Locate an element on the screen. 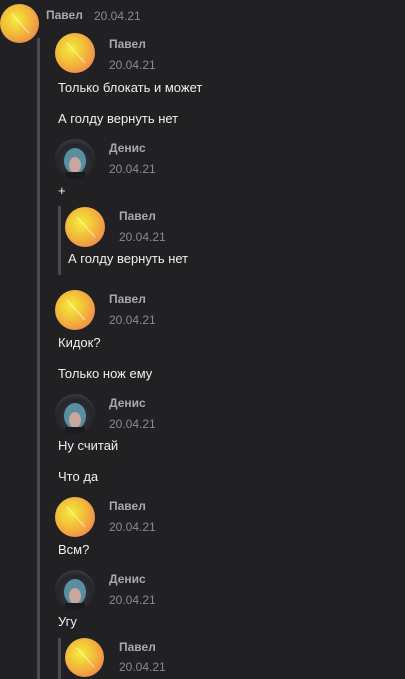  message-text: + is located at coordinates (62, 190).